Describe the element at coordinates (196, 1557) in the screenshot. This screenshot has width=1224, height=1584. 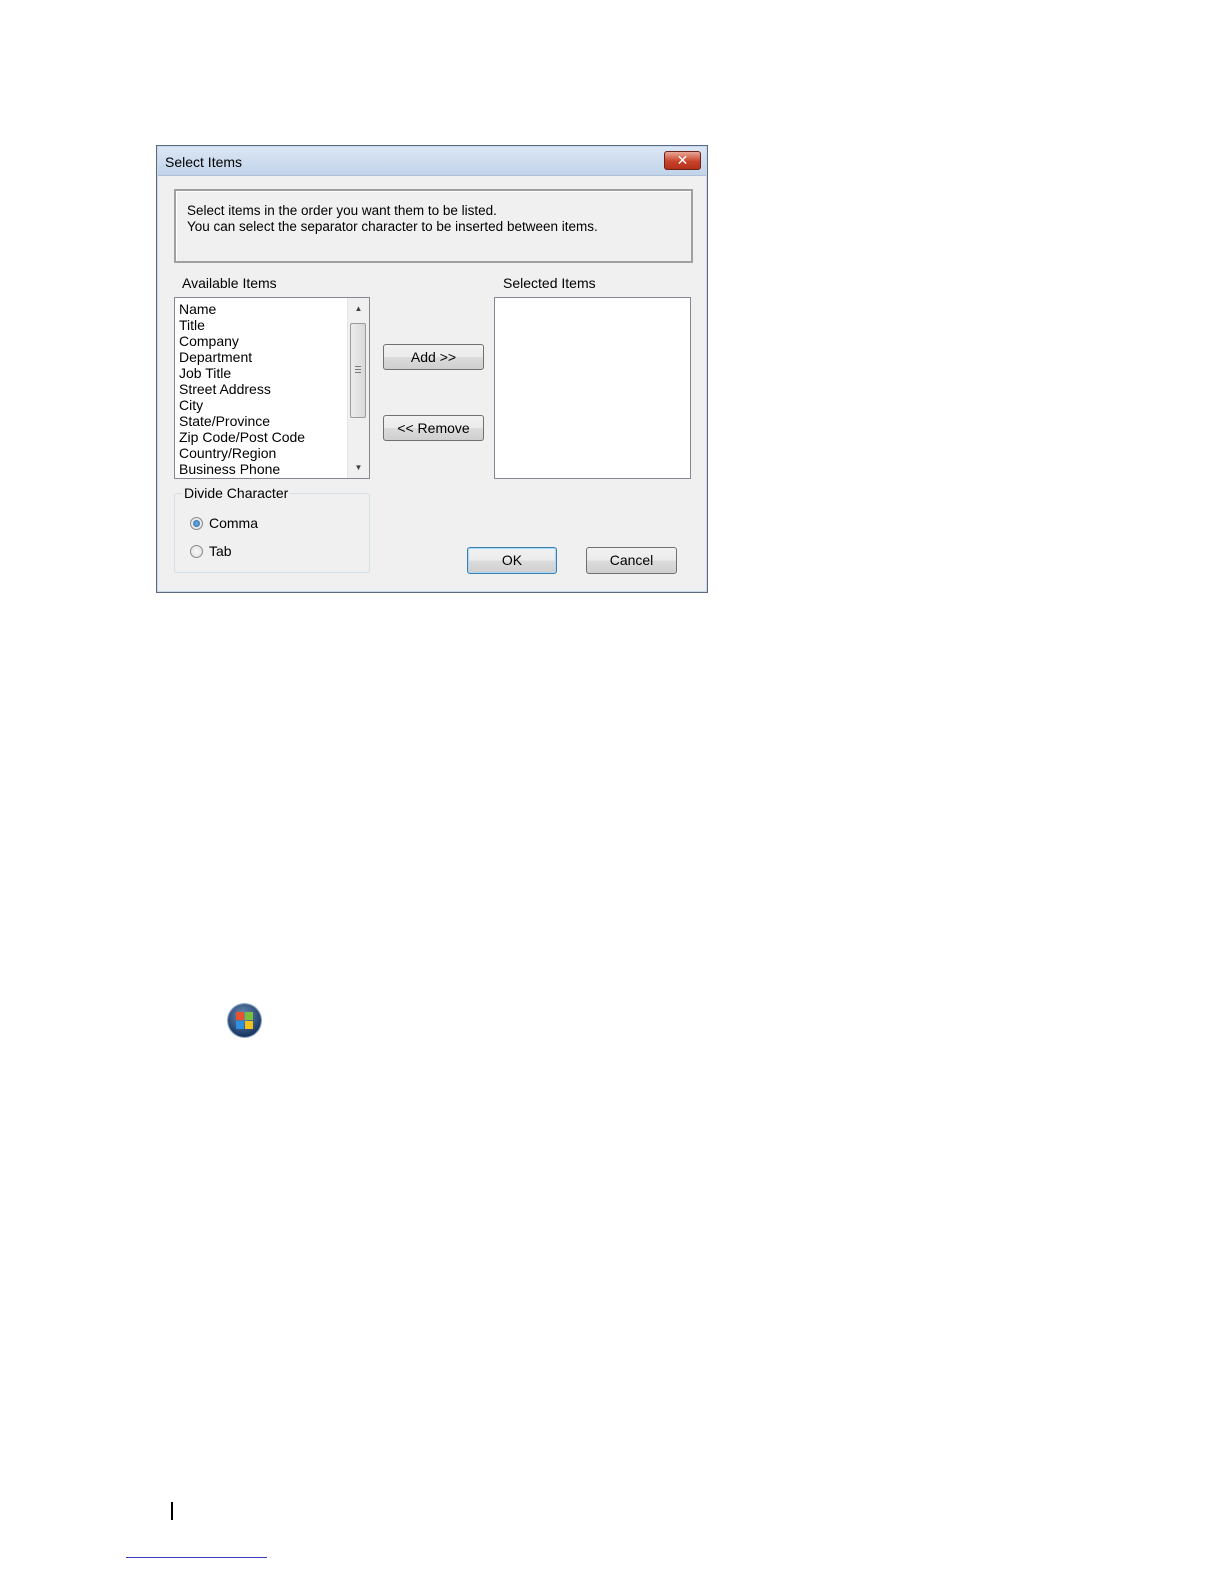
I see `footer-link-underline` at that location.